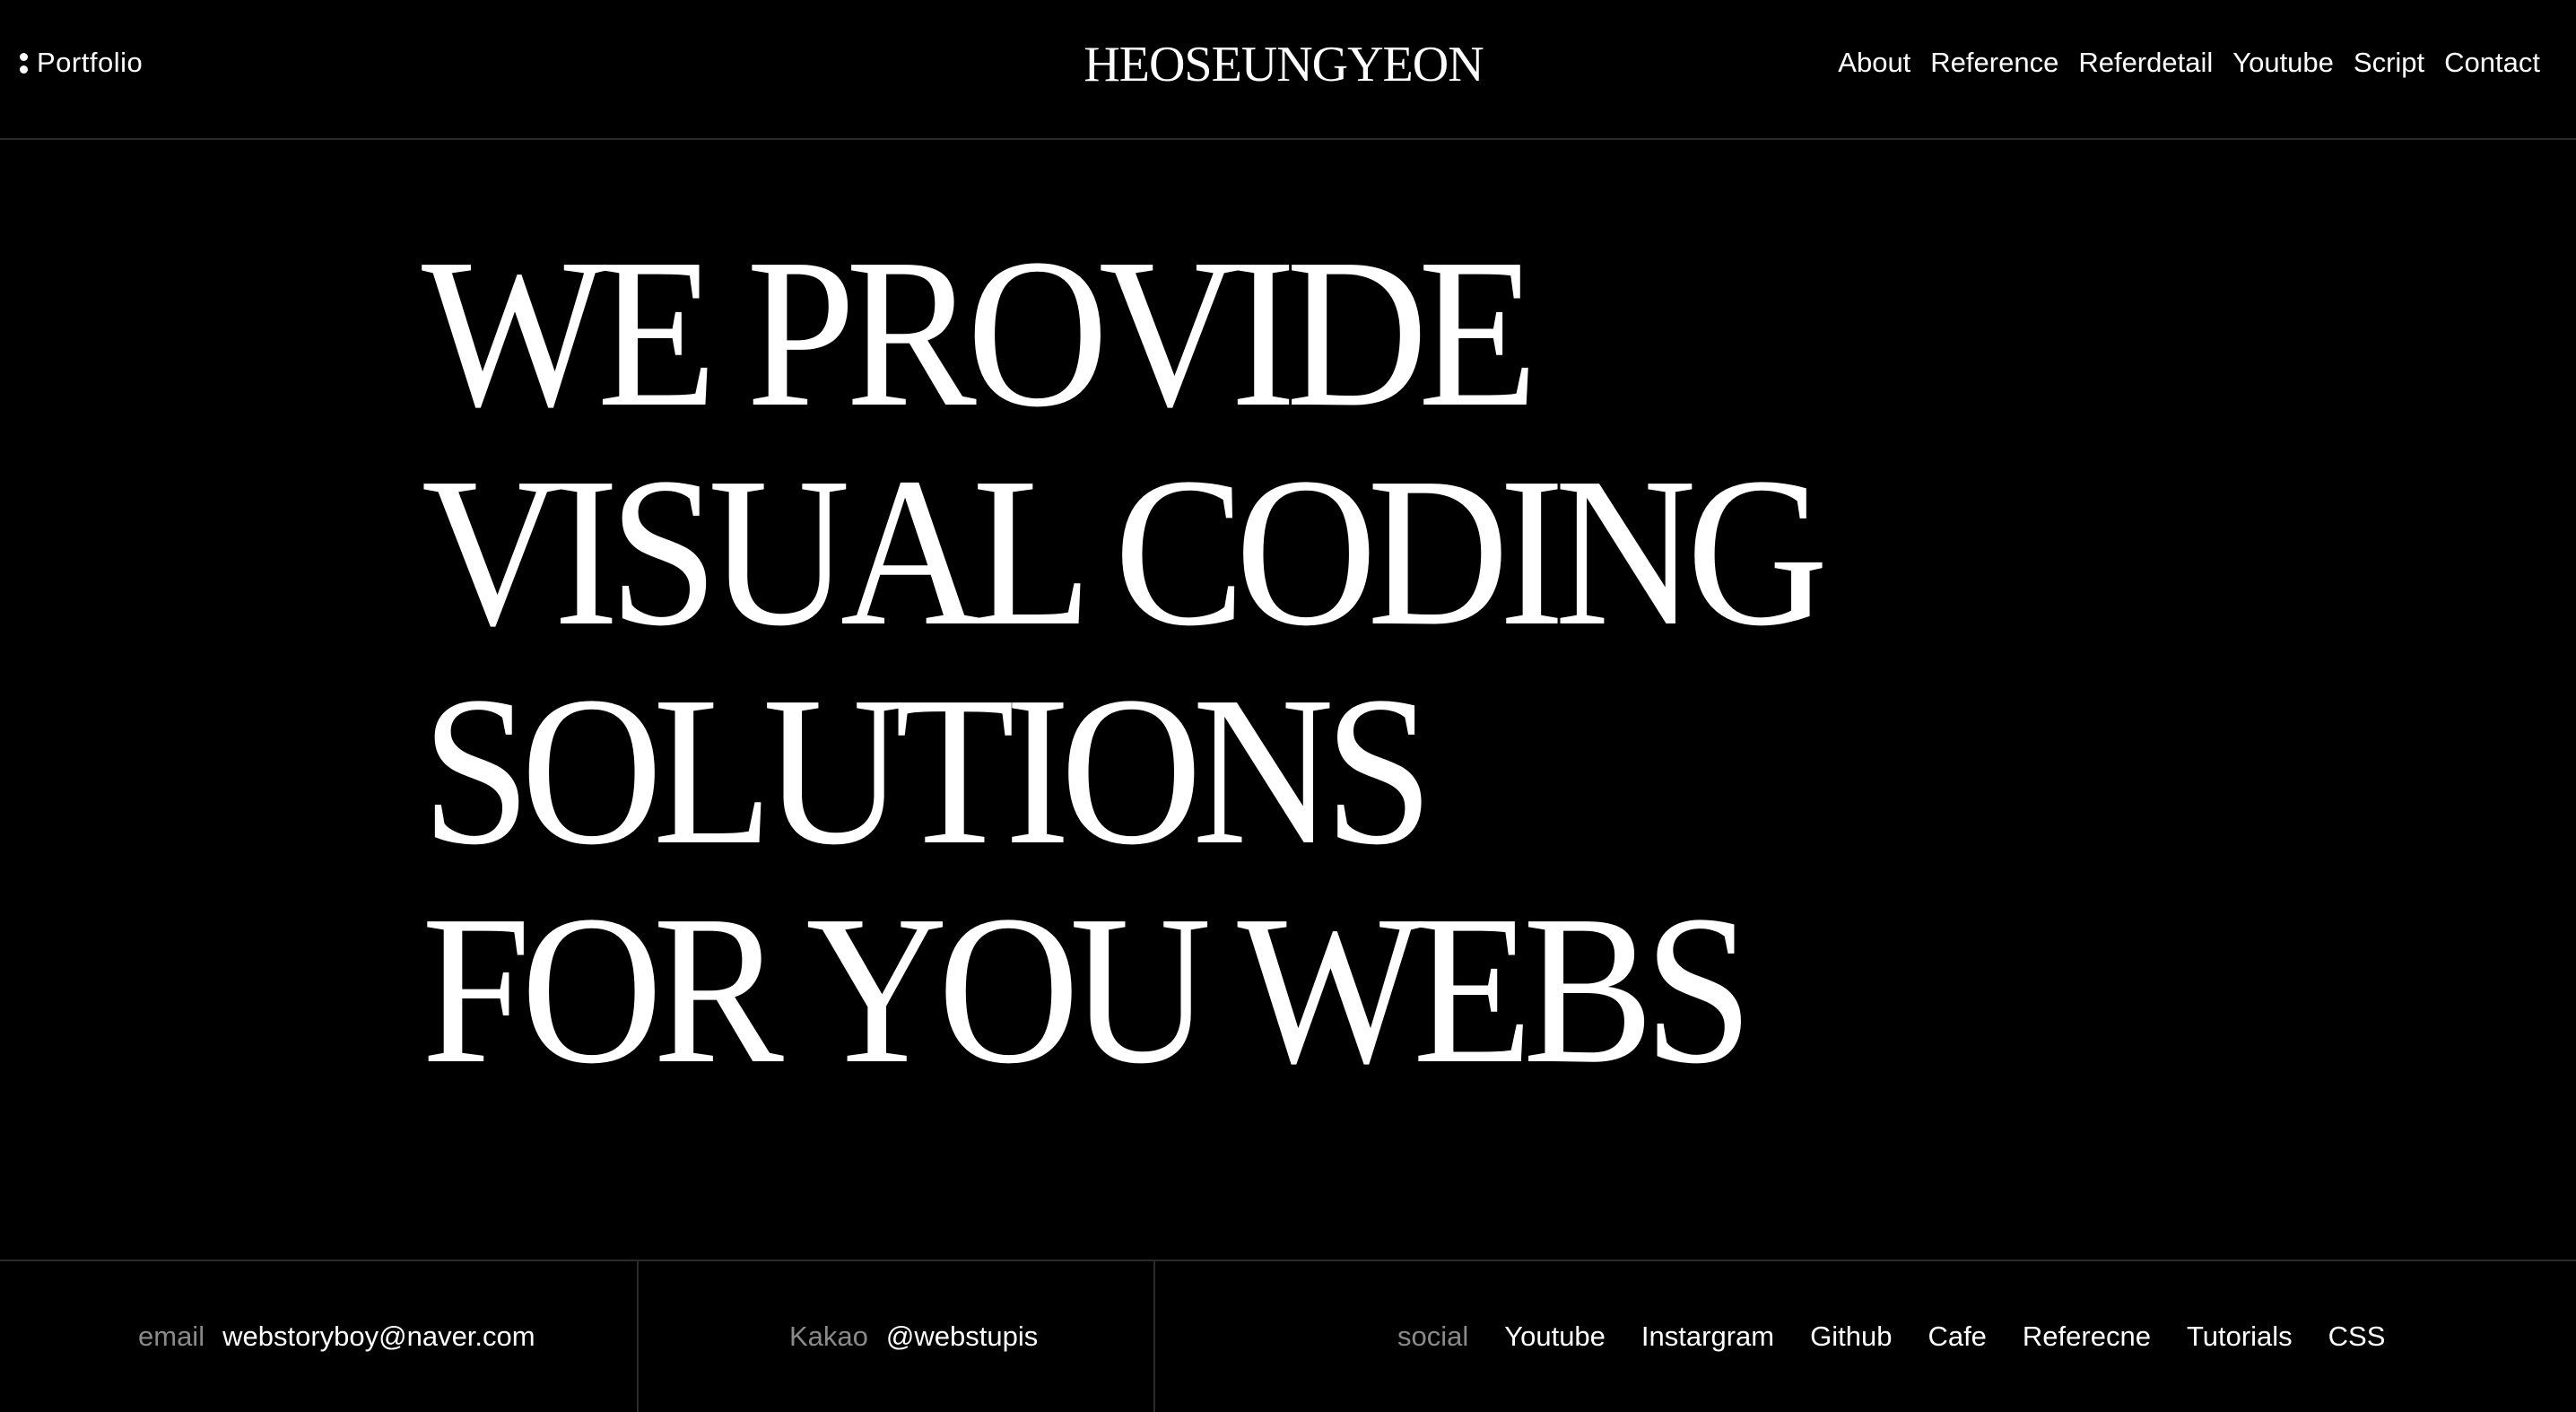  I want to click on email-link: webstoryboy@naver.com, so click(378, 1336).